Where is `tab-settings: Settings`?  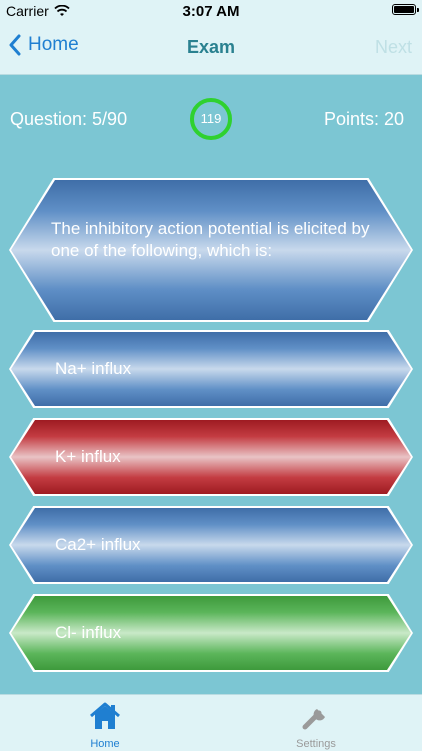
tab-settings: Settings is located at coordinates (316, 725).